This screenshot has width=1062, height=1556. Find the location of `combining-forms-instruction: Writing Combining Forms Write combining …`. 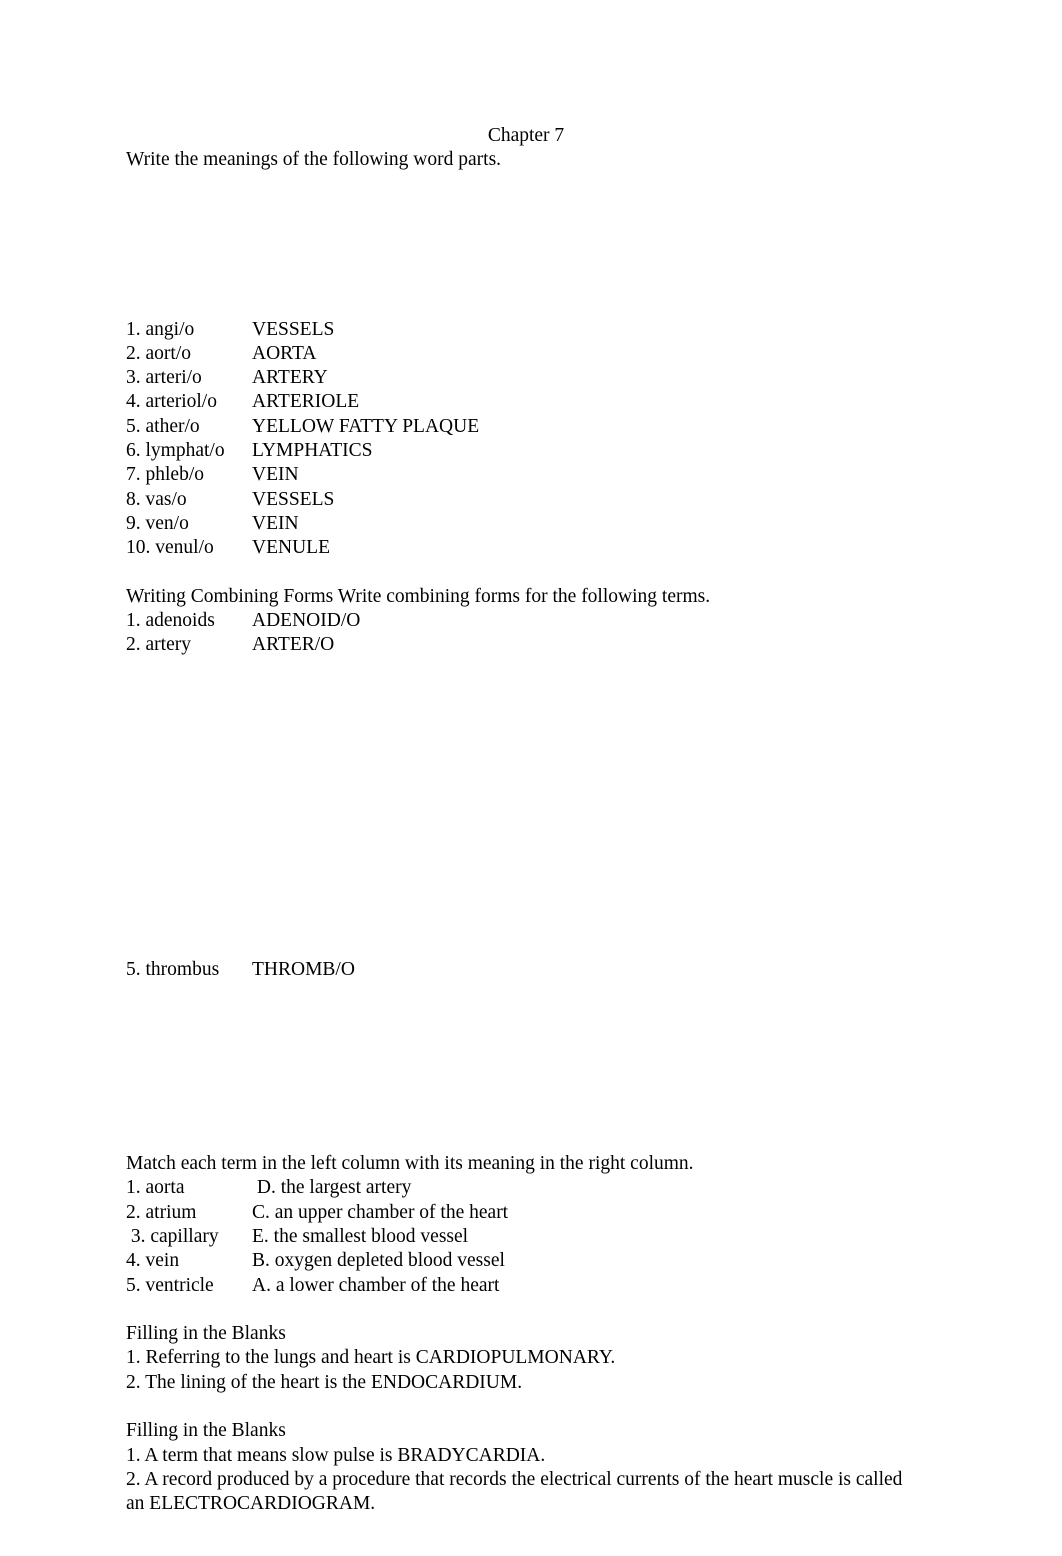

combining-forms-instruction: Writing Combining Forms Write combining … is located at coordinates (418, 596).